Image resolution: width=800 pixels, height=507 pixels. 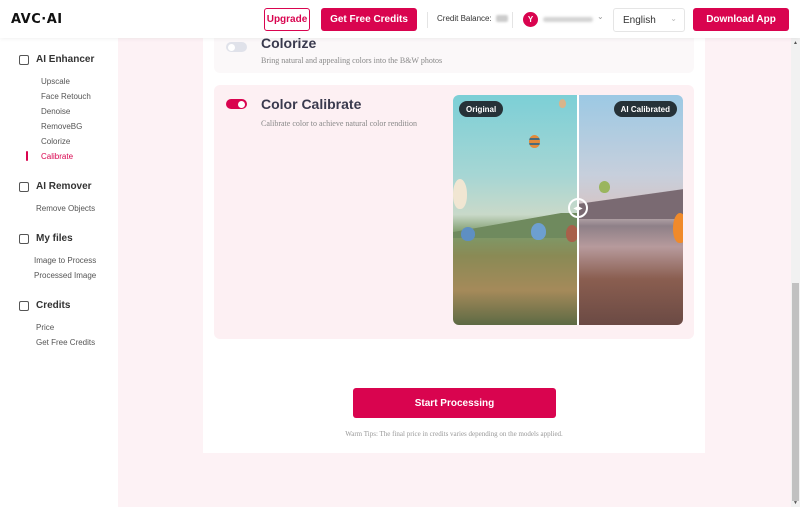 I want to click on sidebar-item-calibrate: Calibrate, so click(x=57, y=156).